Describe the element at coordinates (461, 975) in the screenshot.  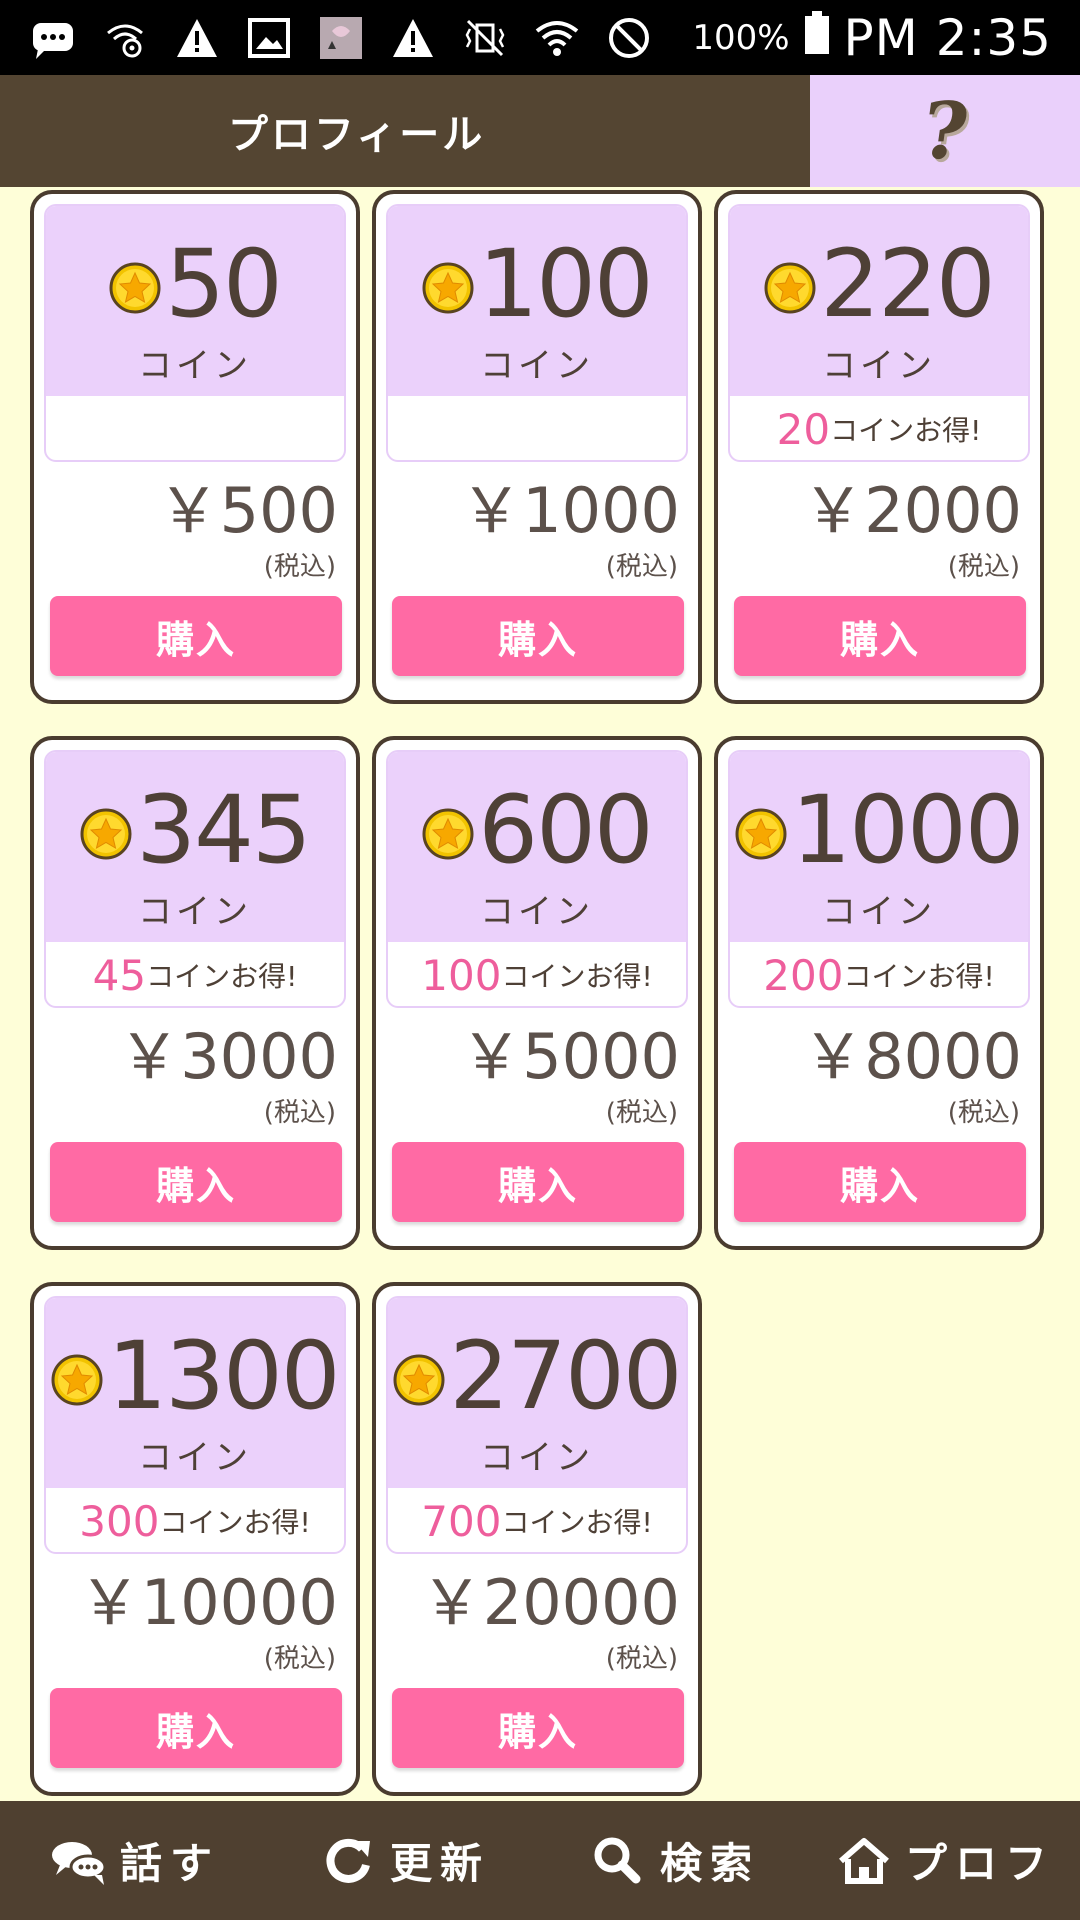
I see `bonus-amount: 100` at that location.